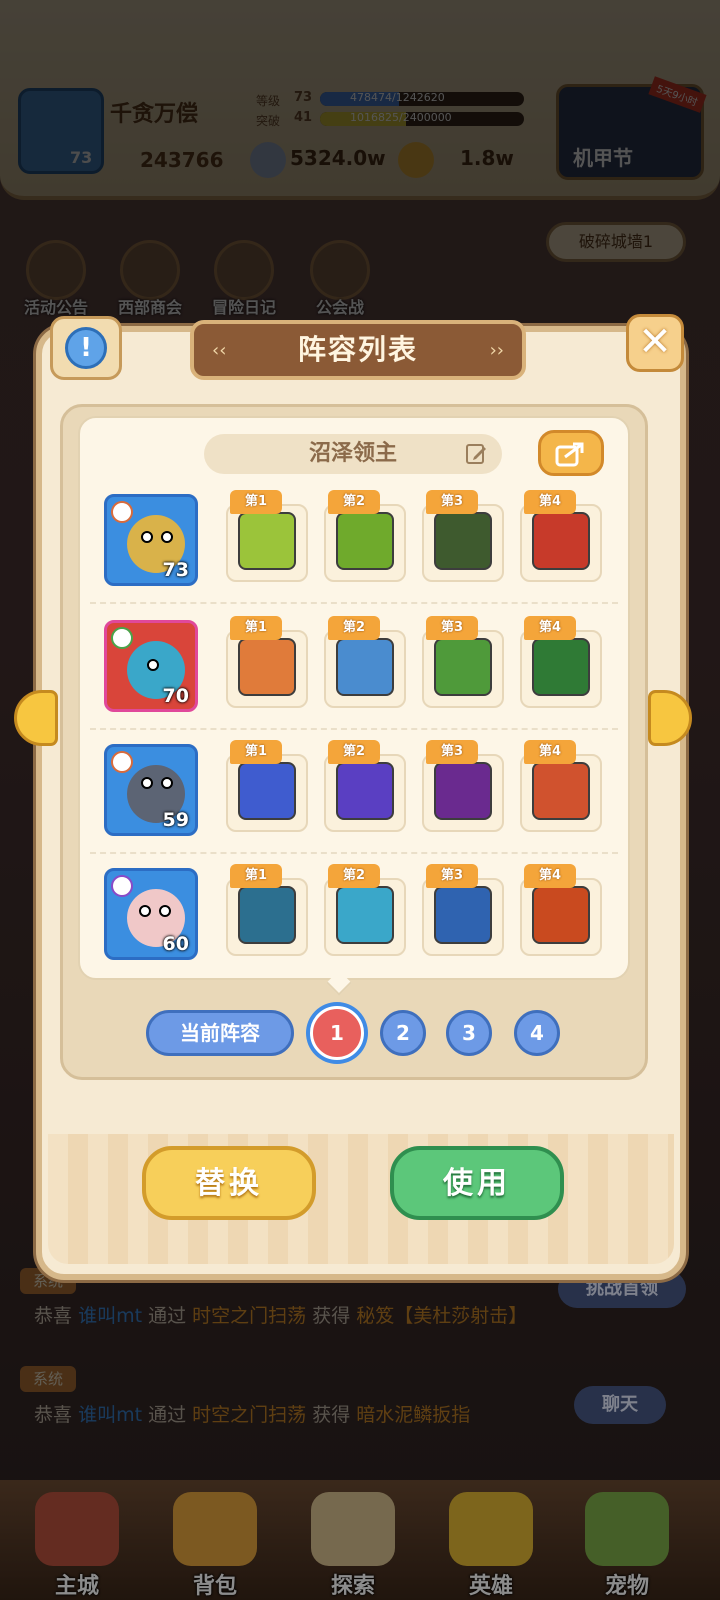  What do you see at coordinates (267, 541) in the screenshot?
I see `shield-skill-icon` at bounding box center [267, 541].